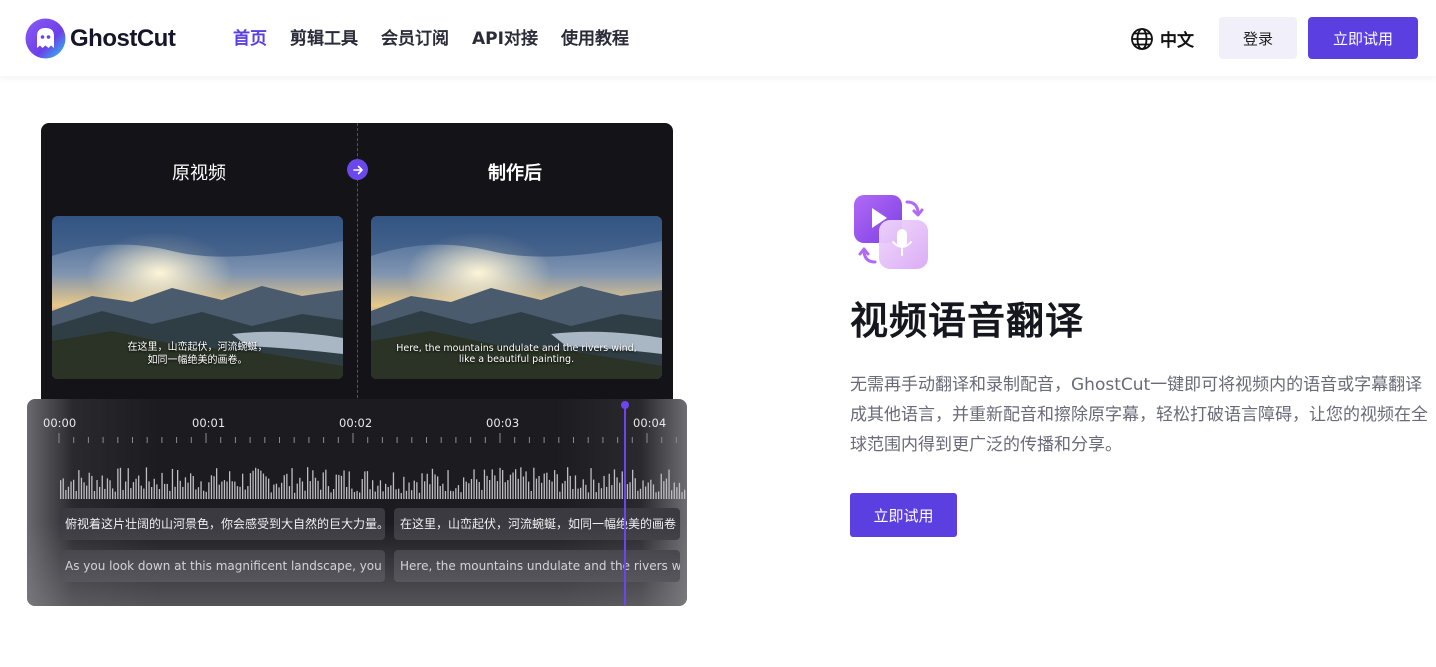 This screenshot has width=1436, height=667. I want to click on main-nav: 首页 剪辑工具 会员订阅 API对接 使用教程, so click(442, 39).